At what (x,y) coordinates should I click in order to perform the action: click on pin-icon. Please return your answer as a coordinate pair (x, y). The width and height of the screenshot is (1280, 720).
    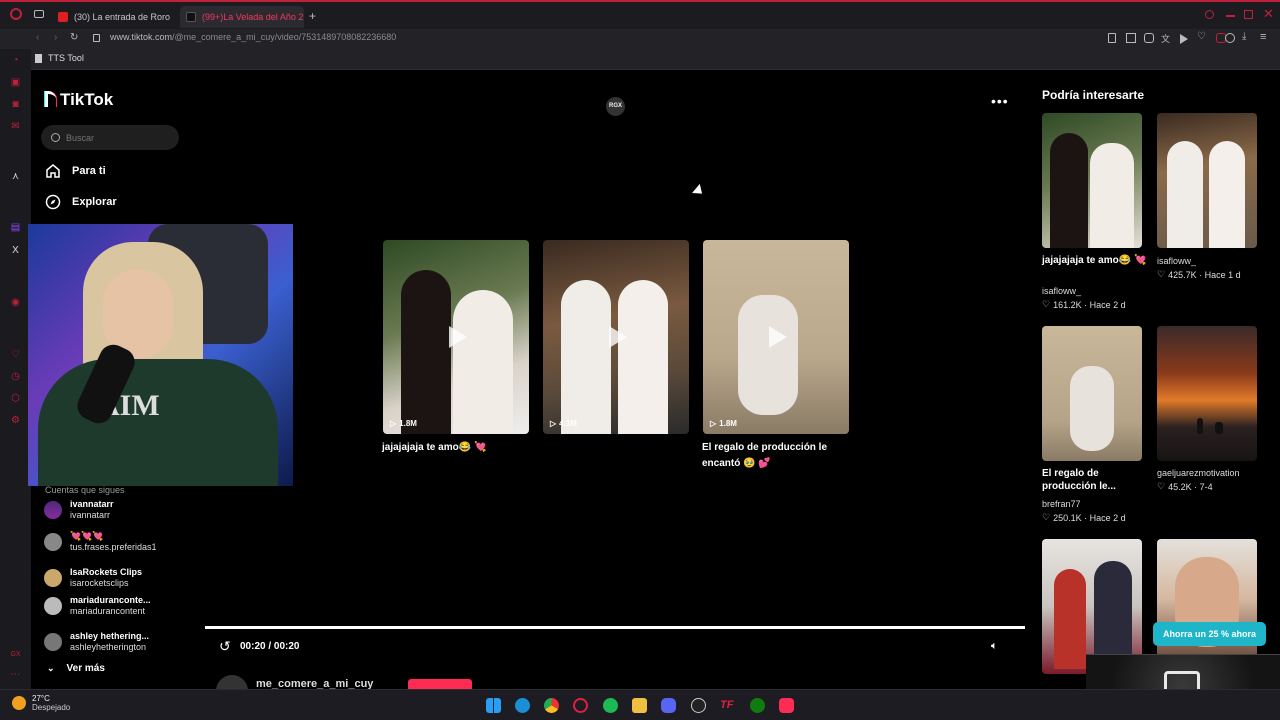
    Looking at the image, I should click on (1112, 38).